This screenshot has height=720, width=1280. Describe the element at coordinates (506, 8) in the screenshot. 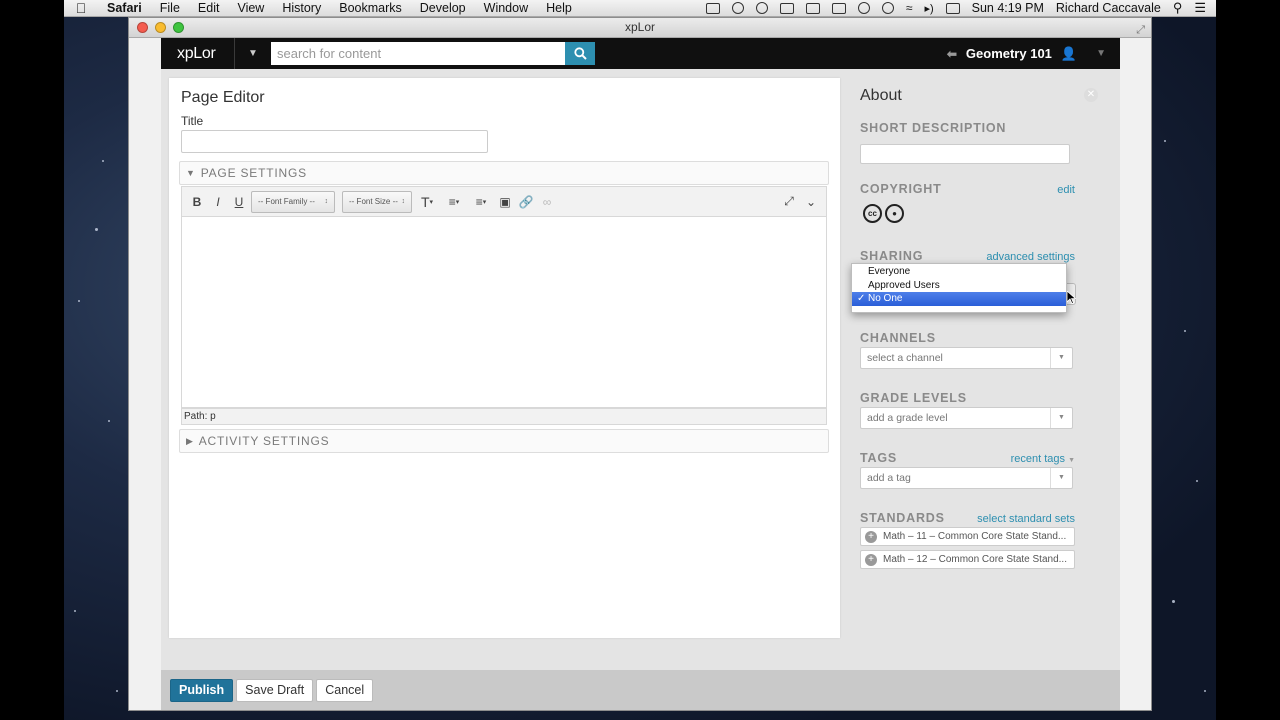

I see `menu-window: Window` at that location.